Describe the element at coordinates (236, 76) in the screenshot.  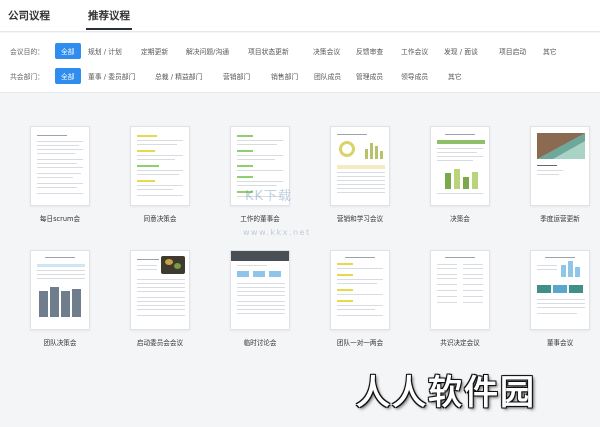
I see `department-option-marketing: 营销部门` at that location.